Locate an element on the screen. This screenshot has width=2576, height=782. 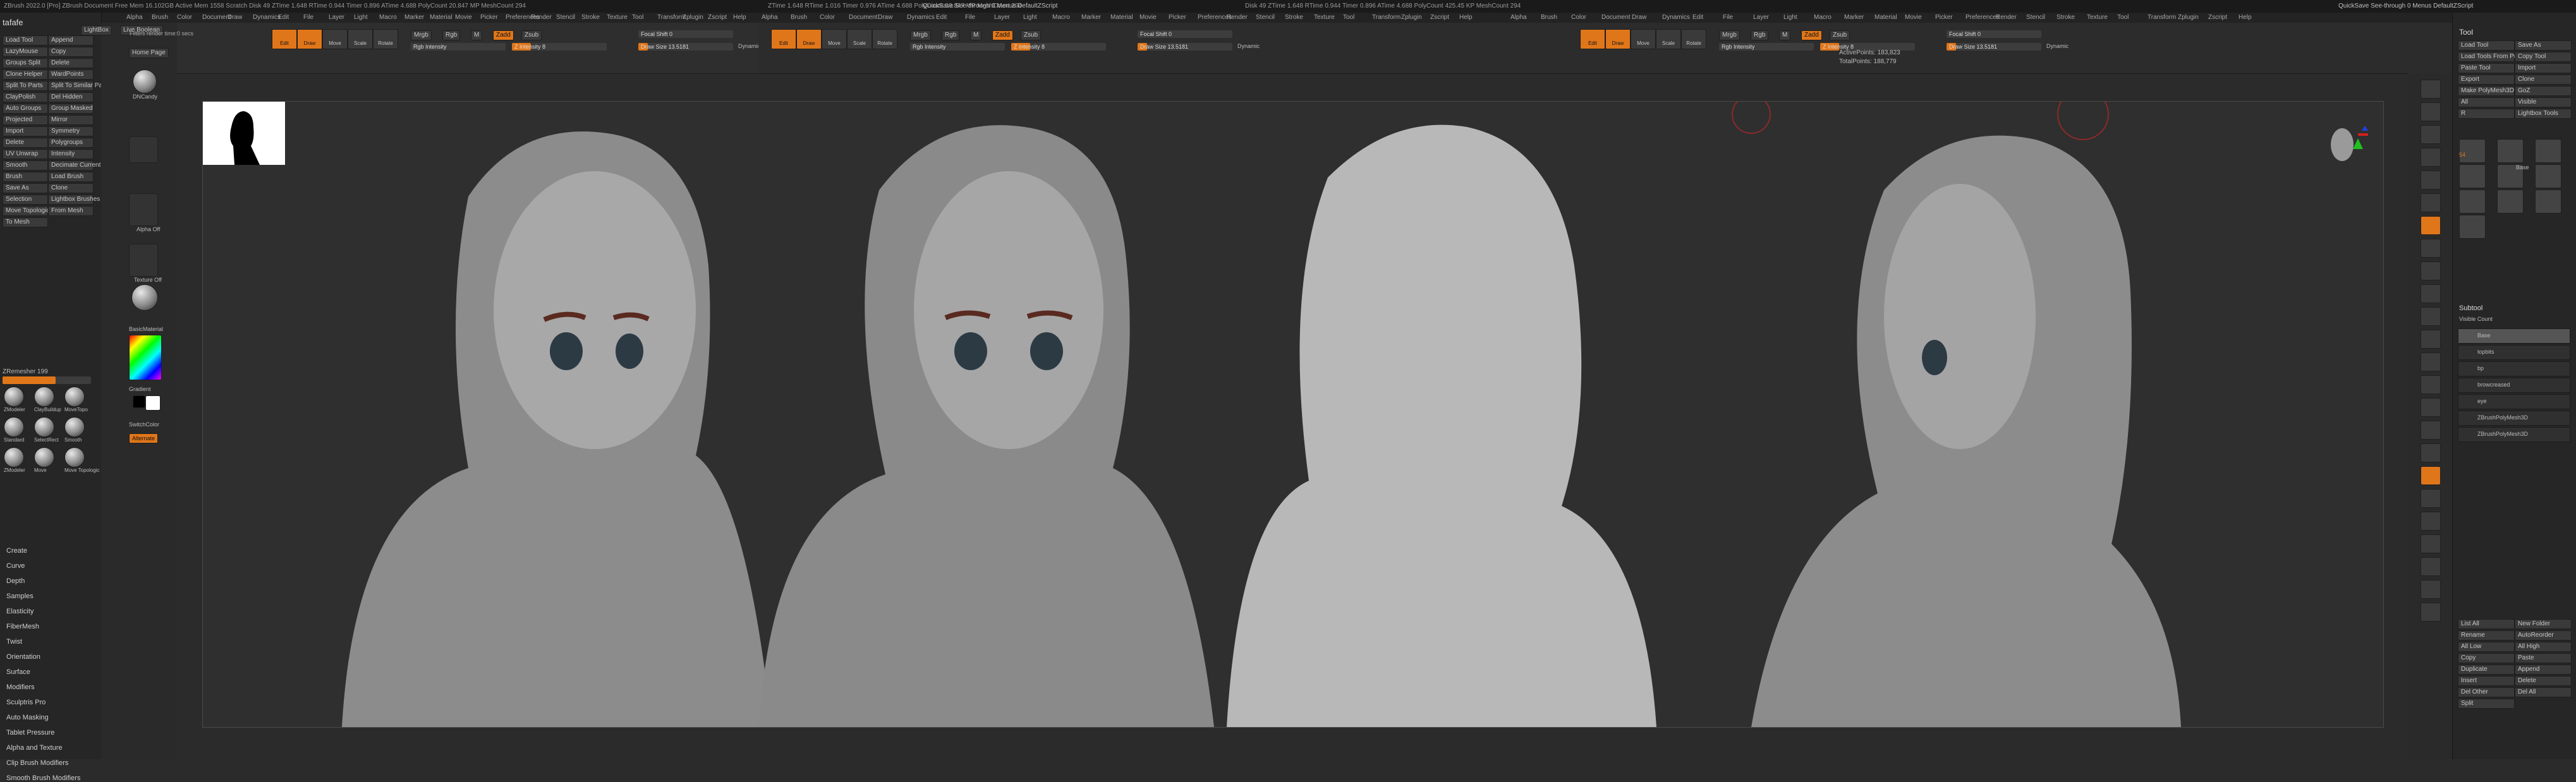
tool-panel-button: Export is located at coordinates (2486, 80).